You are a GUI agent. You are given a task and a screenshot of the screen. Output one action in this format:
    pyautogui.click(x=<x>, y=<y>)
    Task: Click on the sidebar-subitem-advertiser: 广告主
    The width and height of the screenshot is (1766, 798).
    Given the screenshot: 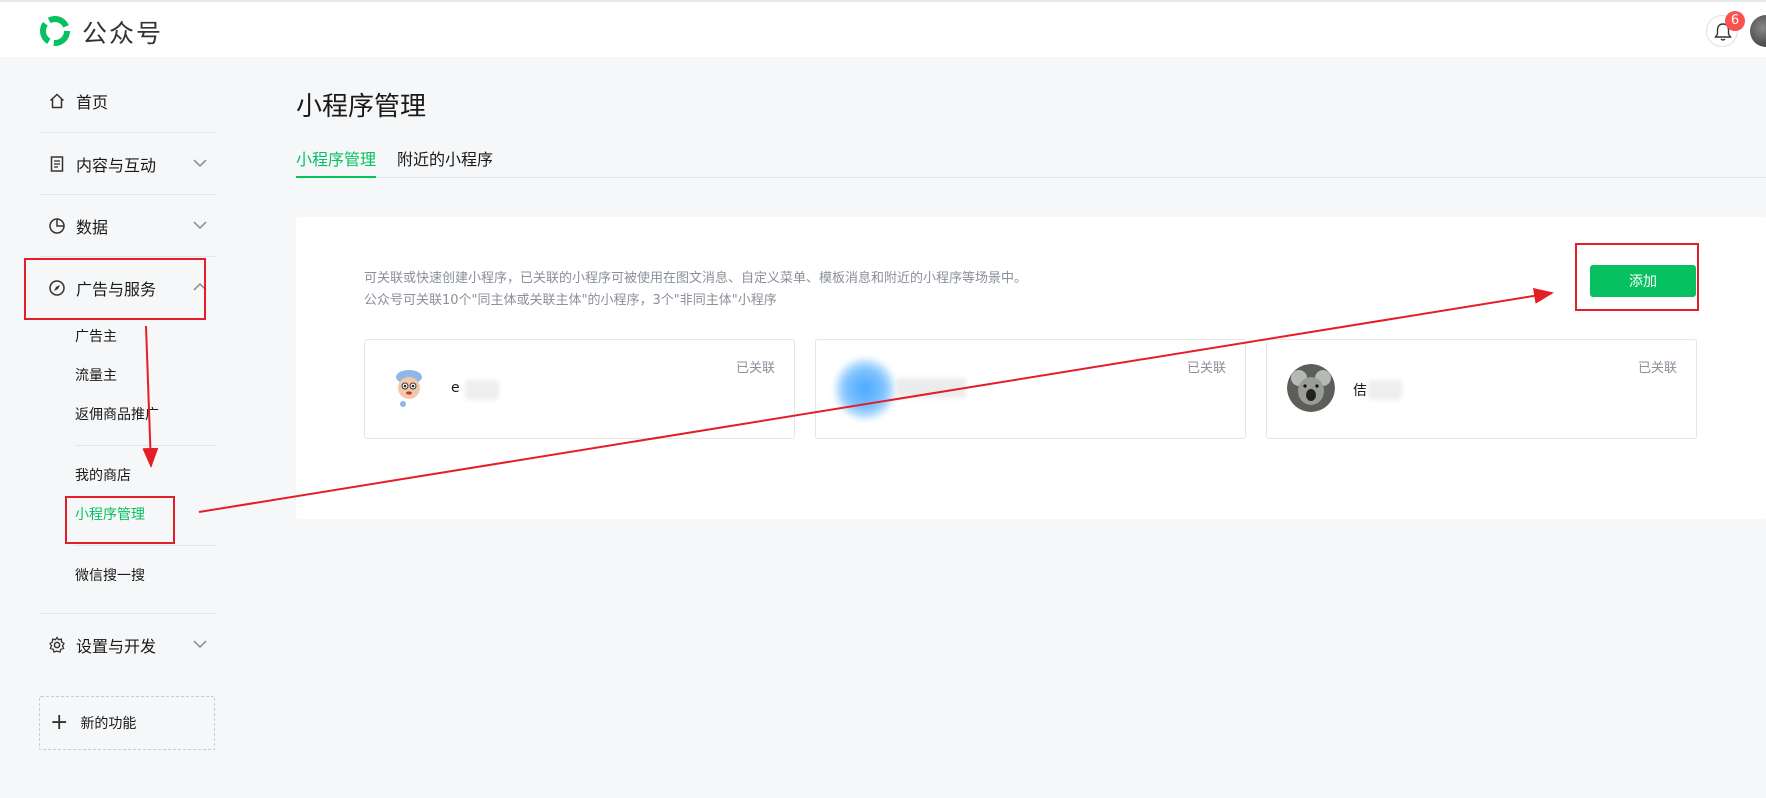 What is the action you would take?
    pyautogui.click(x=96, y=337)
    